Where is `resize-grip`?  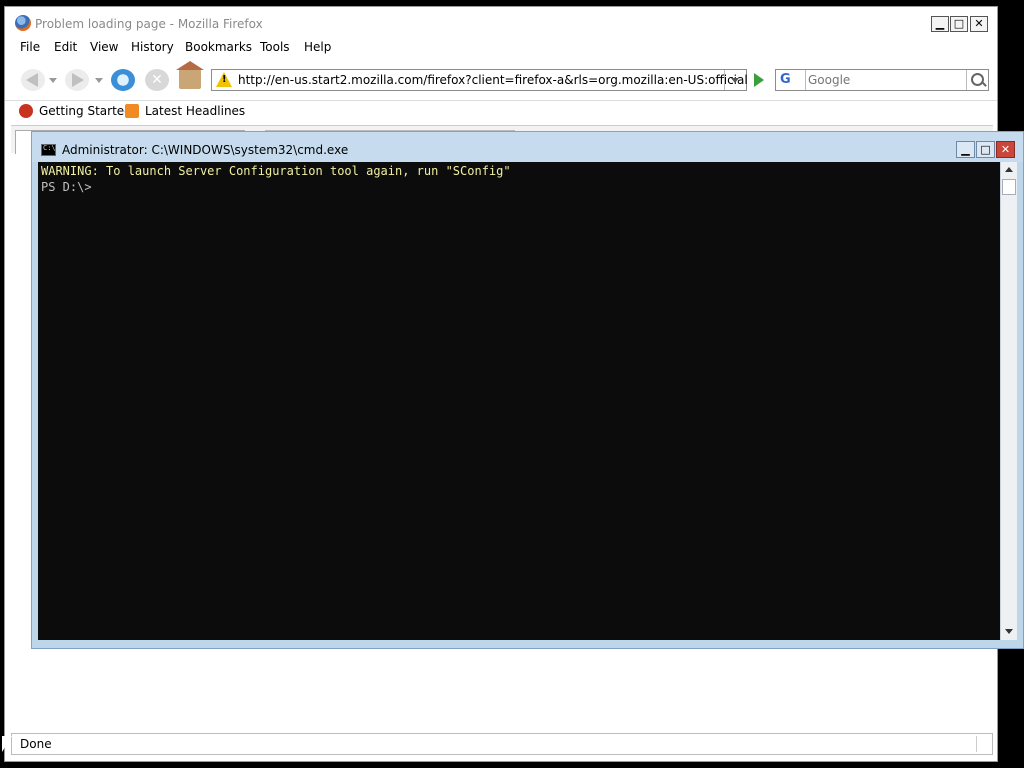 resize-grip is located at coordinates (983, 744).